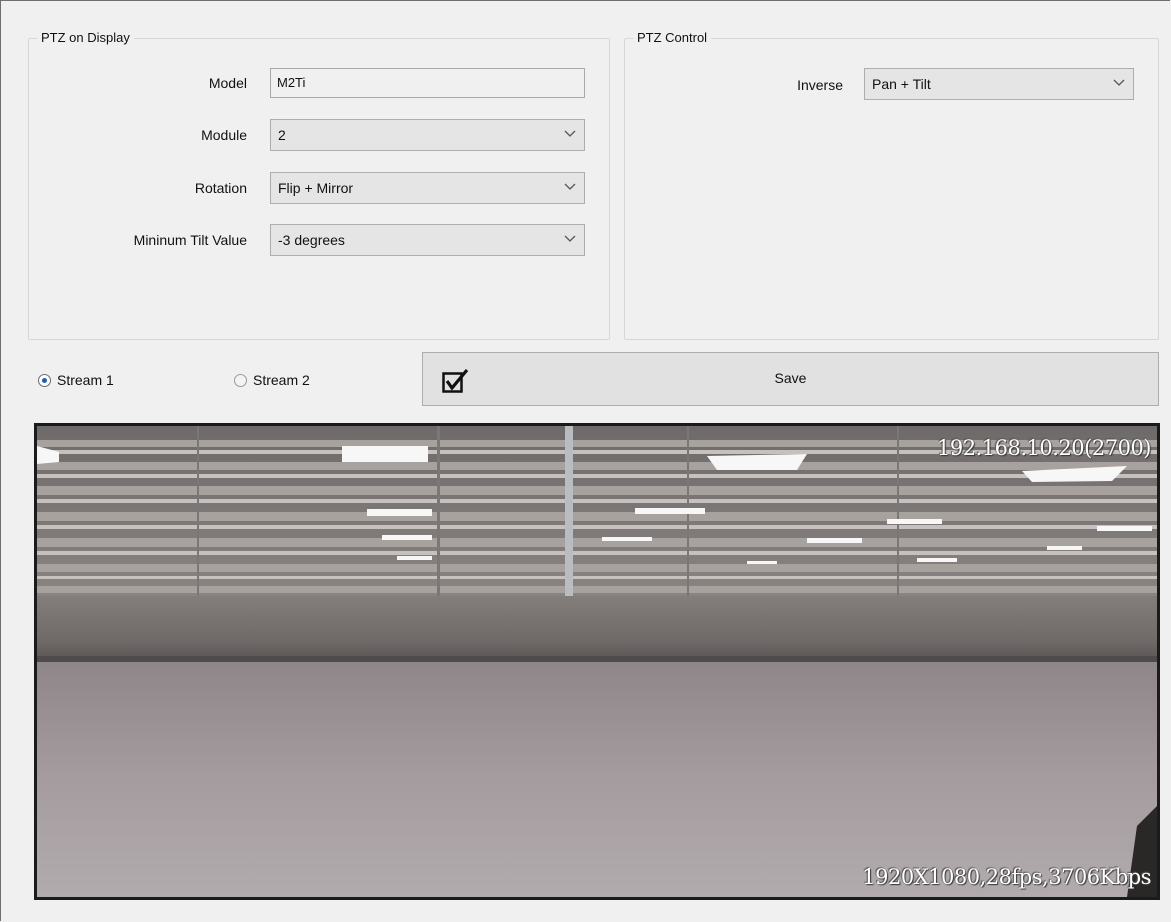  I want to click on radio-checked-icon, so click(44, 380).